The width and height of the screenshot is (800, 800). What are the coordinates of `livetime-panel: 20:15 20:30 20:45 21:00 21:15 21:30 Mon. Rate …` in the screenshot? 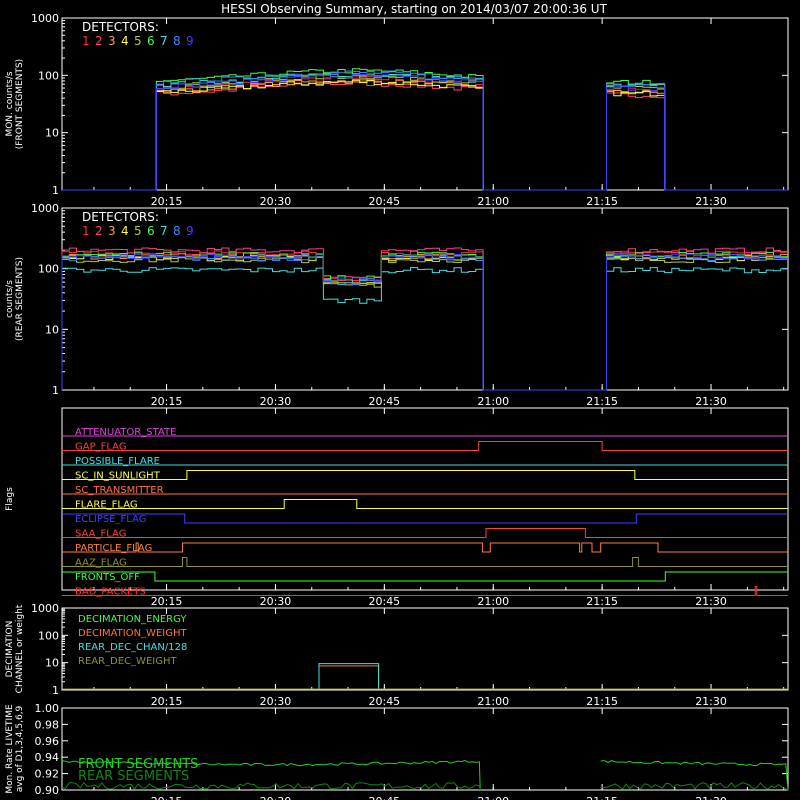 It's located at (397, 751).